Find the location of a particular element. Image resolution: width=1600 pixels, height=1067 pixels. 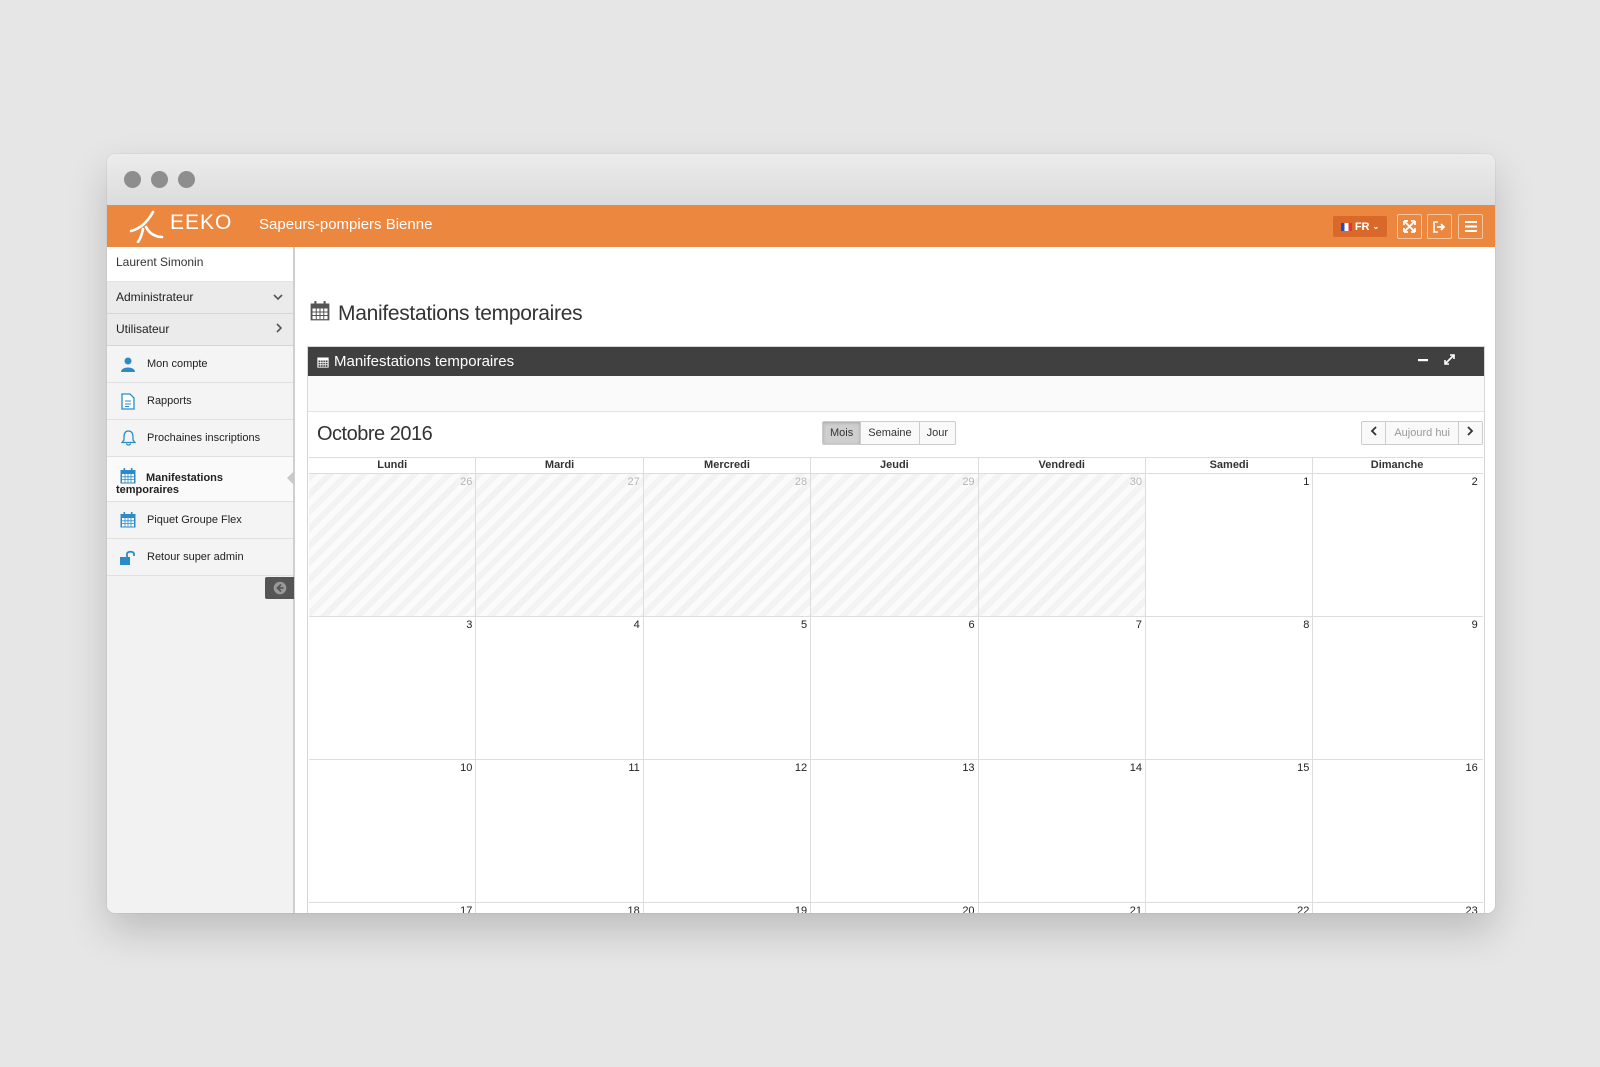

day-cell: 22 is located at coordinates (1230, 908).